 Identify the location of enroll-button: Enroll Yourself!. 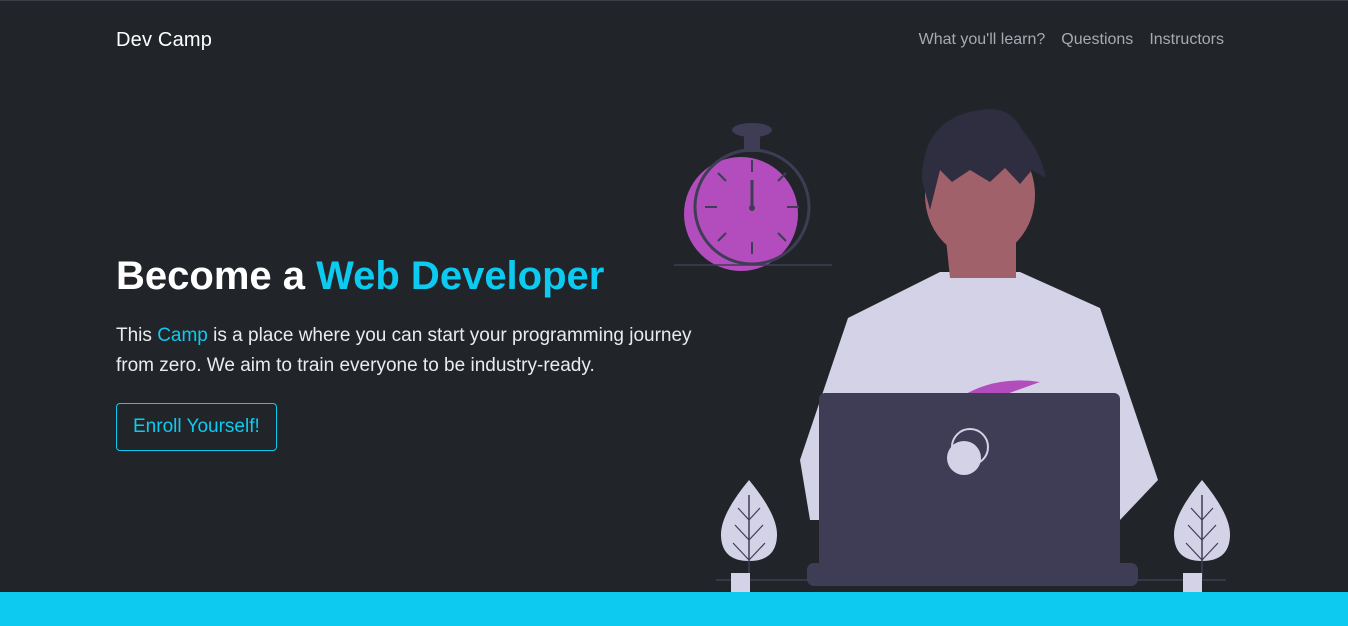
(196, 427).